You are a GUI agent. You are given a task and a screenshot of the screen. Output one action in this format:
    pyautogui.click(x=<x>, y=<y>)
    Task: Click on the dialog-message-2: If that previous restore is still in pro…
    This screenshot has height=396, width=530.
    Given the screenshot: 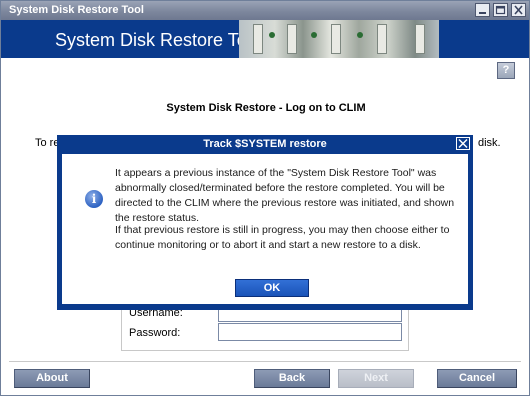 What is the action you would take?
    pyautogui.click(x=282, y=237)
    